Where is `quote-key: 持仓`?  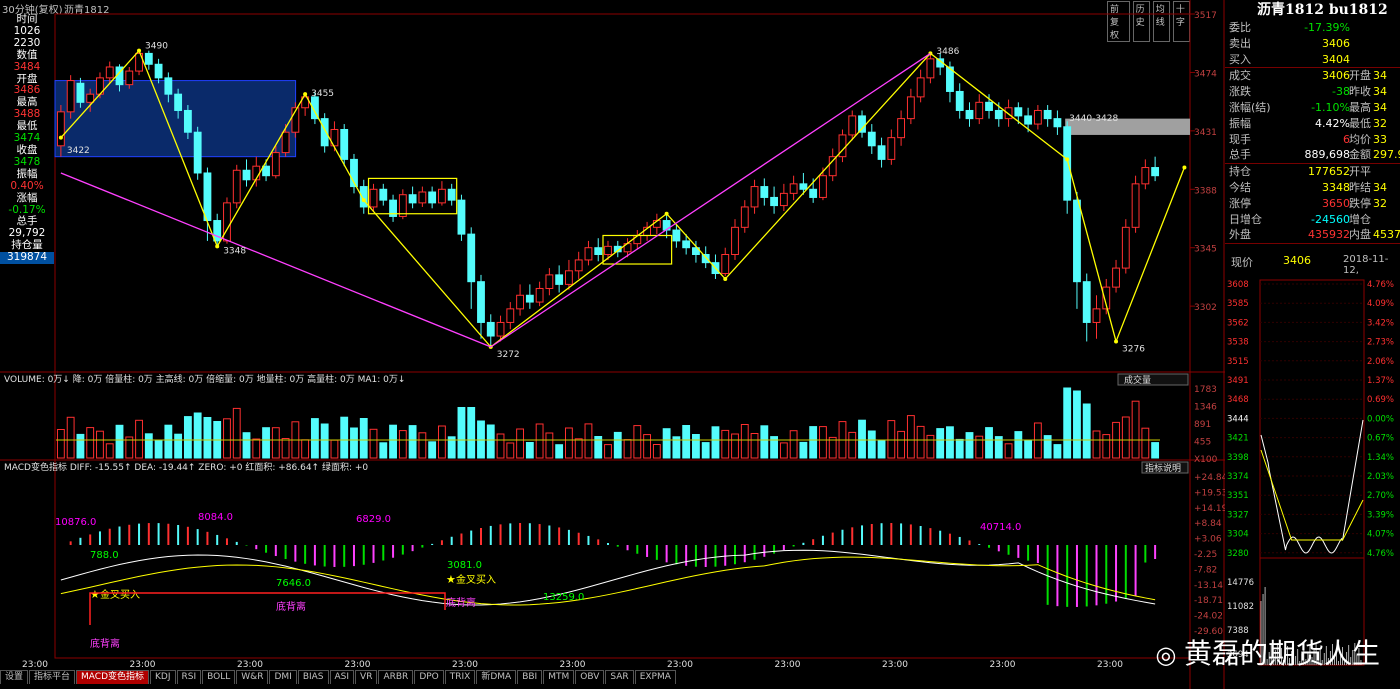 quote-key: 持仓 is located at coordinates (1240, 172).